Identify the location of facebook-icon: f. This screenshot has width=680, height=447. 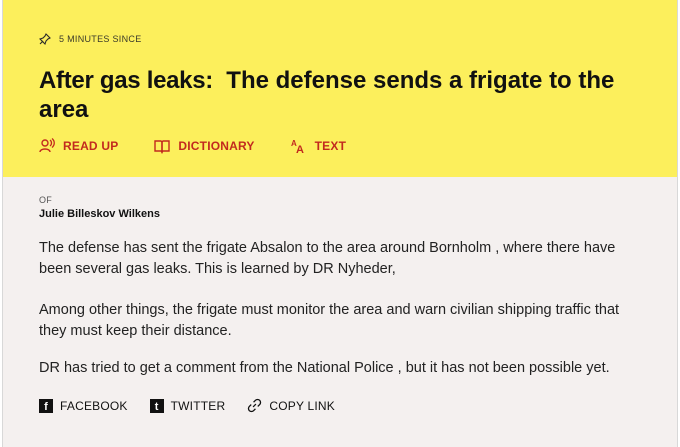
(46, 405).